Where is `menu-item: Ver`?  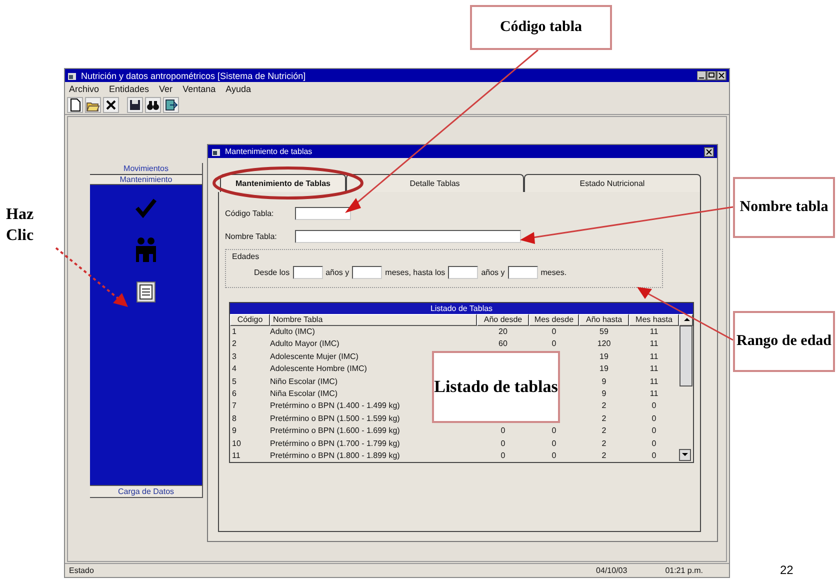 menu-item: Ver is located at coordinates (166, 89).